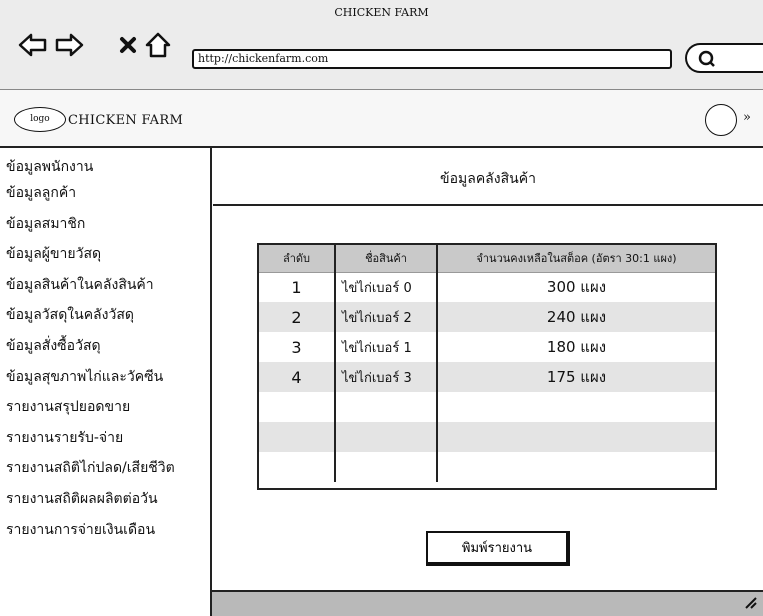 The image size is (763, 616). Describe the element at coordinates (576, 377) in the screenshot. I see `stock-quantity: 175 แผง` at that location.